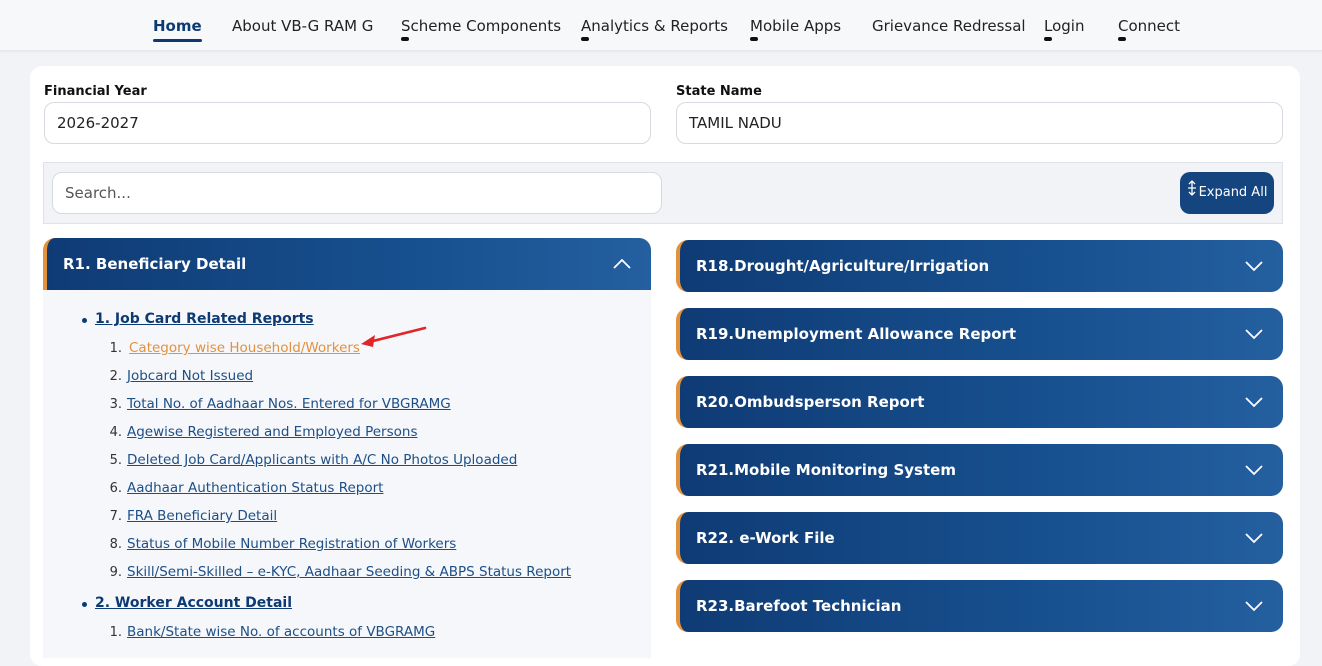  I want to click on report-link: Agewise Registered and Employed Persons, so click(272, 432).